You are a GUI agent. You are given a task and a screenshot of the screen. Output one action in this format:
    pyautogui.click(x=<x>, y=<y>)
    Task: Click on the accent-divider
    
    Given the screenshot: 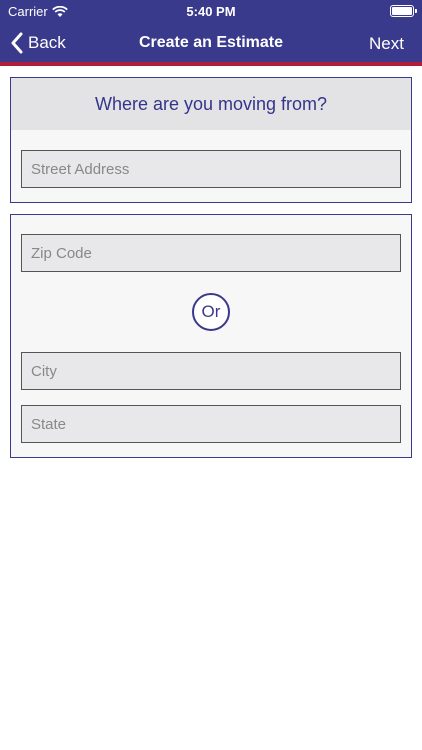 What is the action you would take?
    pyautogui.click(x=211, y=64)
    